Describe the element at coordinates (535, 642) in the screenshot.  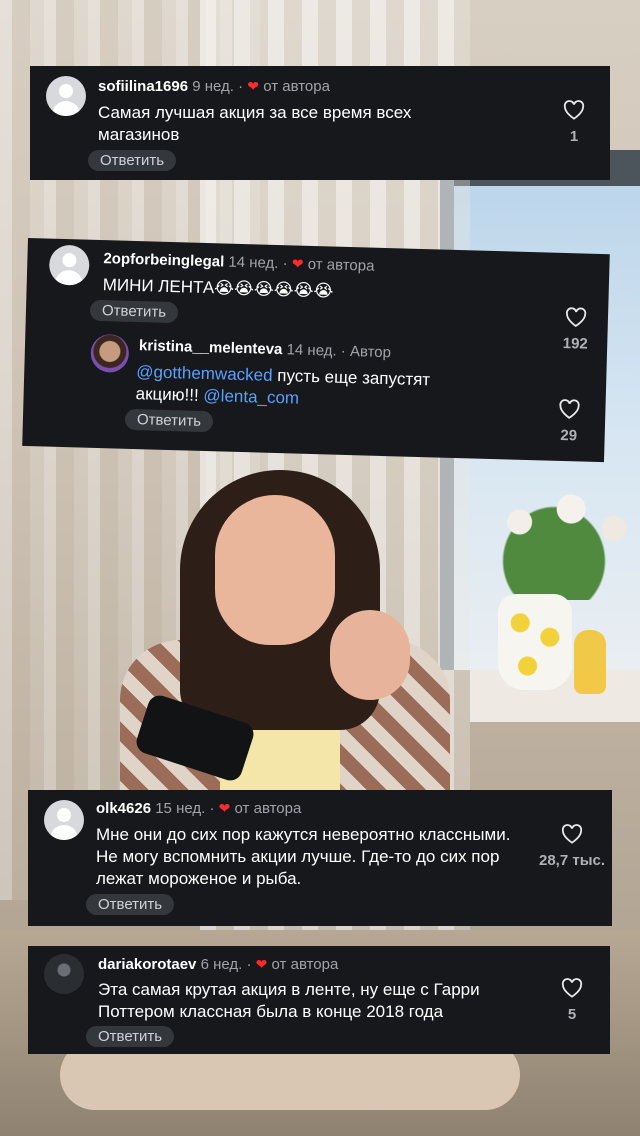
I see `lemon-vase` at that location.